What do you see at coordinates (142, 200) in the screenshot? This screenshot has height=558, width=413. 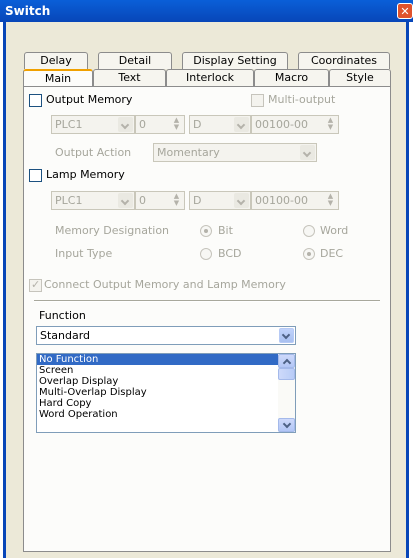 I see `lamp-station-value: 0` at bounding box center [142, 200].